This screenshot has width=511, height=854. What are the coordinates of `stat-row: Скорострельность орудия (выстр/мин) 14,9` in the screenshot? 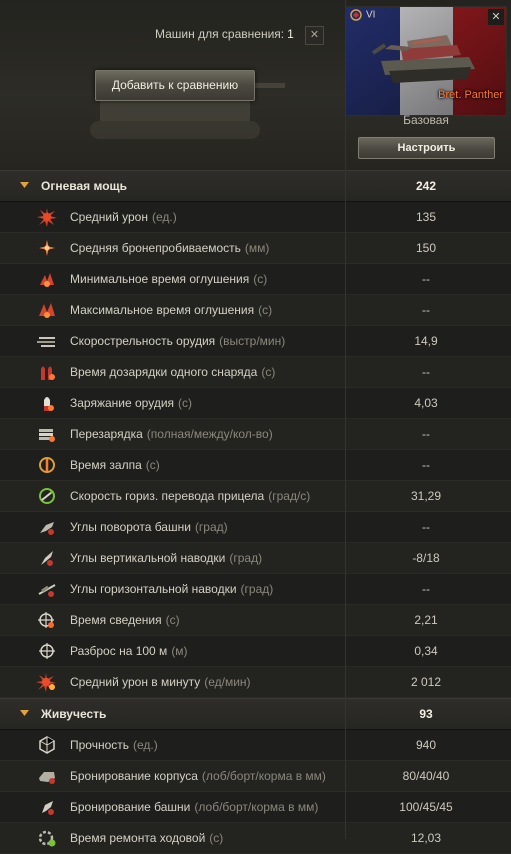 It's located at (255, 341).